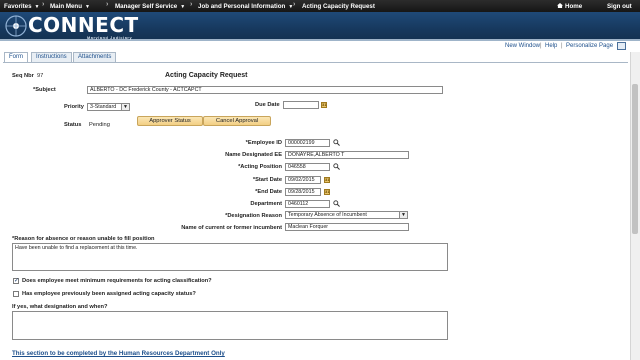 Image resolution: width=640 pixels, height=360 pixels. What do you see at coordinates (44, 90) in the screenshot?
I see `subject-label: *Subject` at bounding box center [44, 90].